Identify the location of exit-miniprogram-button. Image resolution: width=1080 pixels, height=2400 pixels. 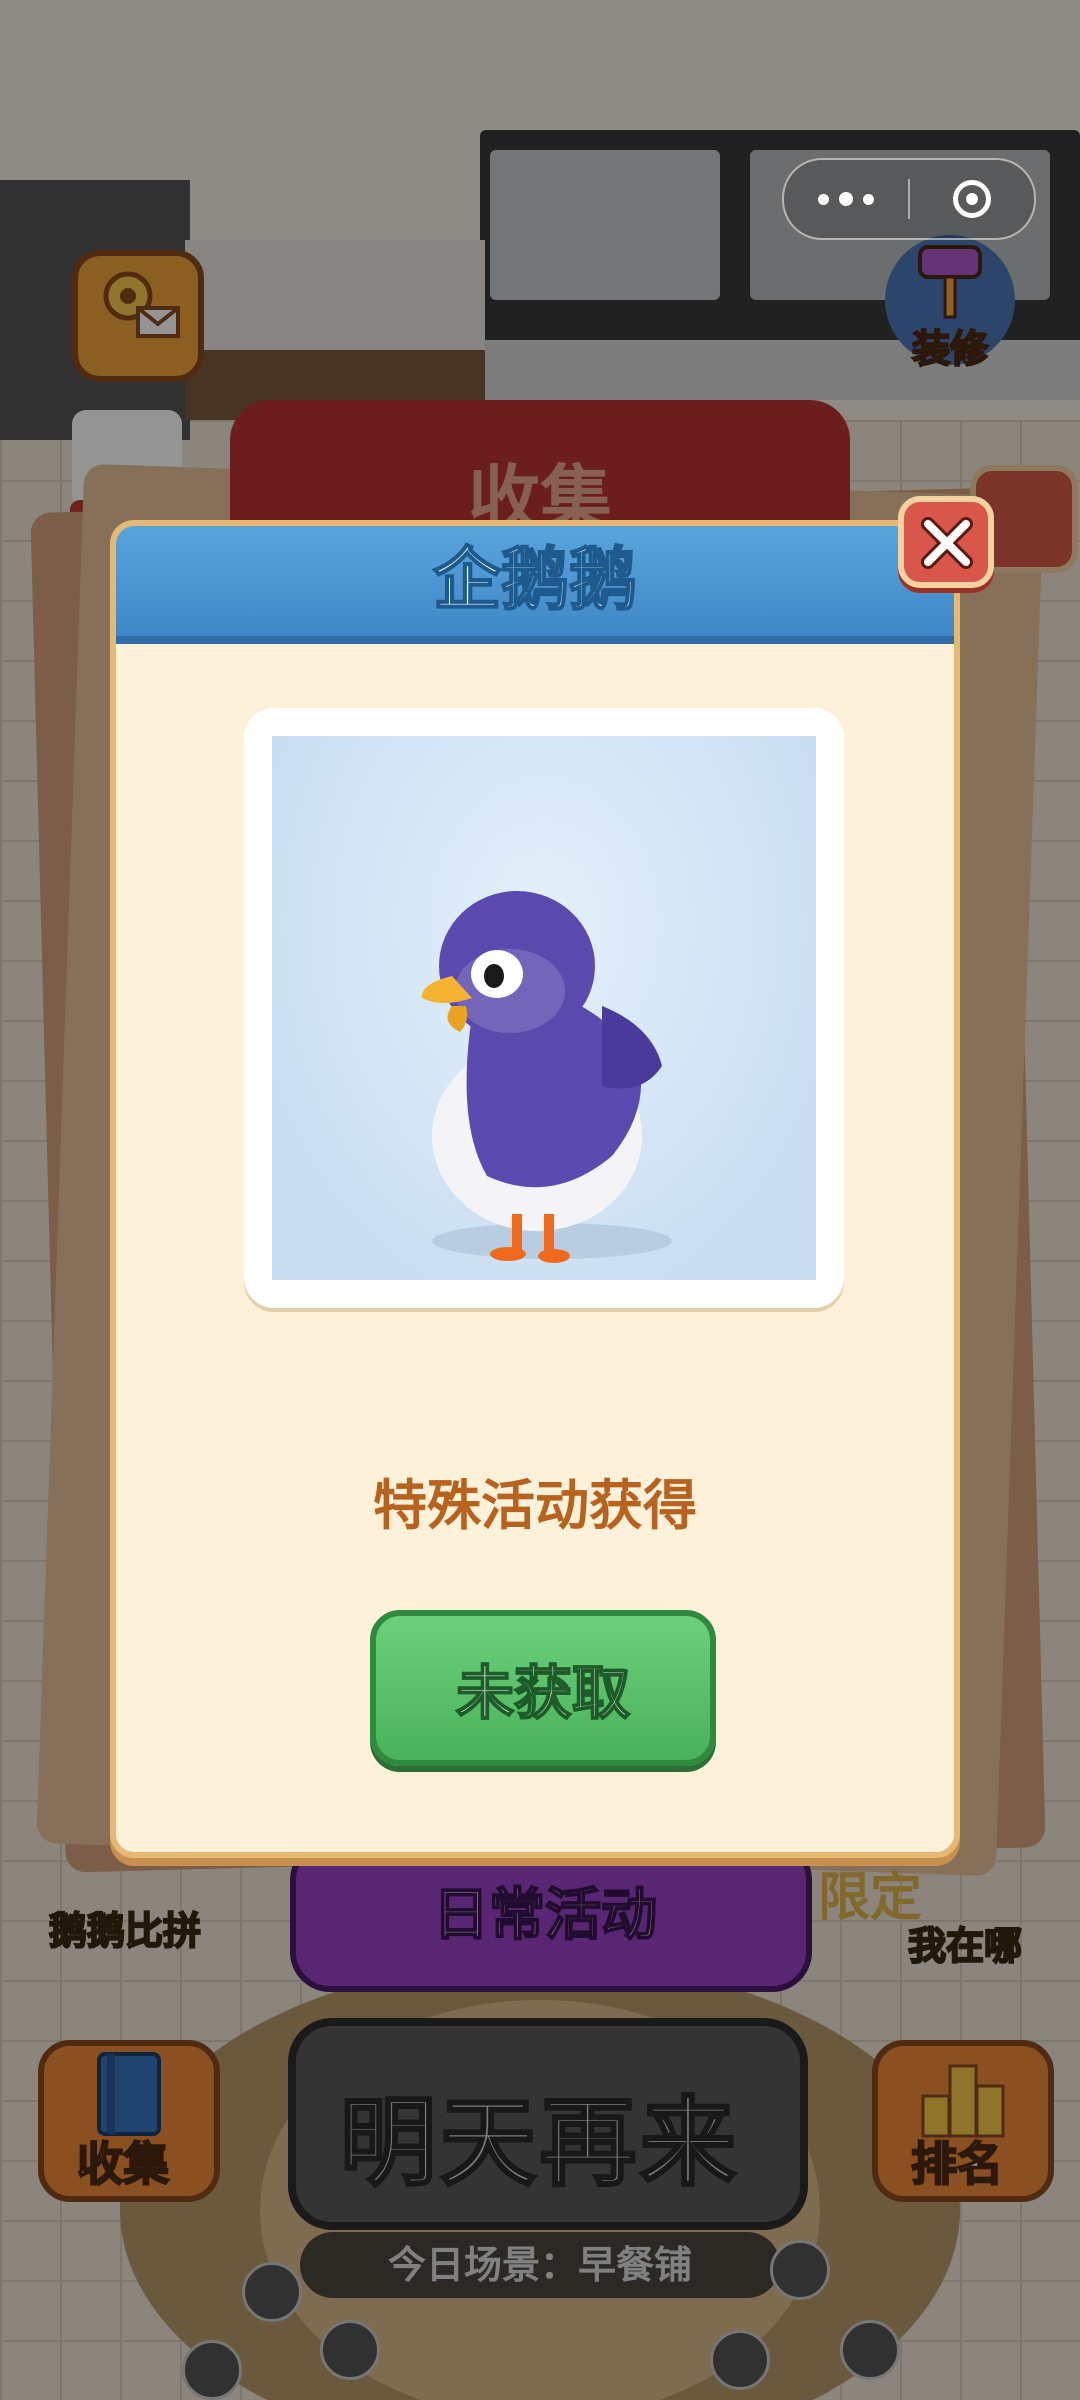
(972, 199).